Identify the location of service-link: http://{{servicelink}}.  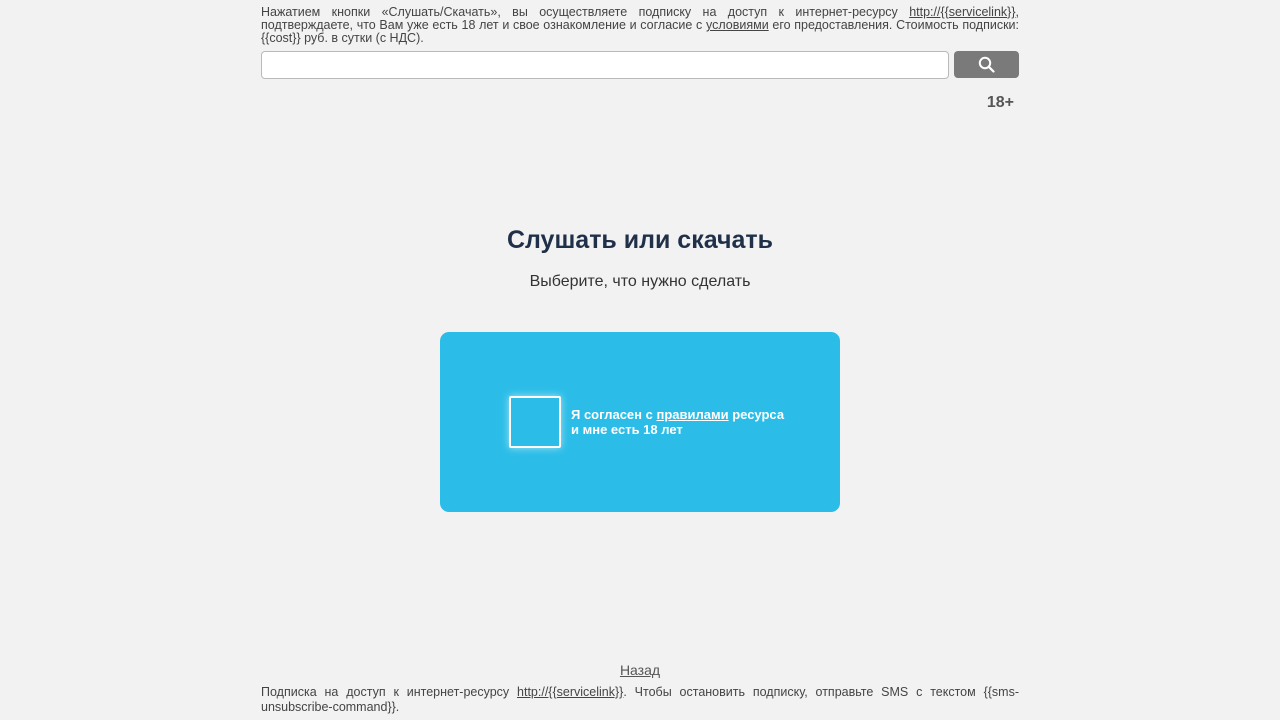
(962, 12).